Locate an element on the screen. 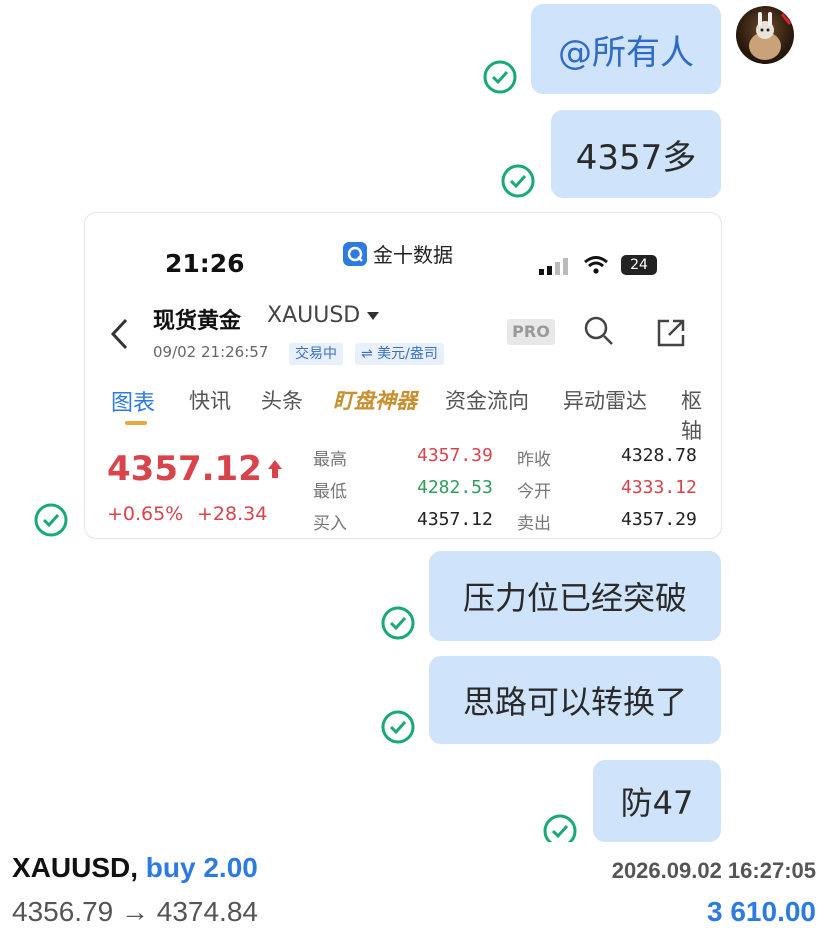 The width and height of the screenshot is (828, 940). bid-value: 4357.12 is located at coordinates (455, 519).